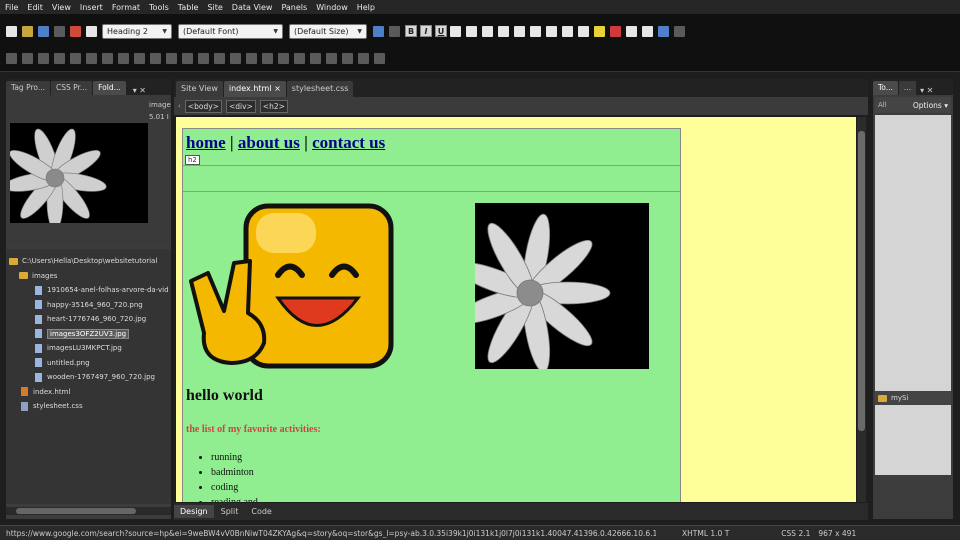  I want to click on tab-site-view: Site View, so click(199, 89).